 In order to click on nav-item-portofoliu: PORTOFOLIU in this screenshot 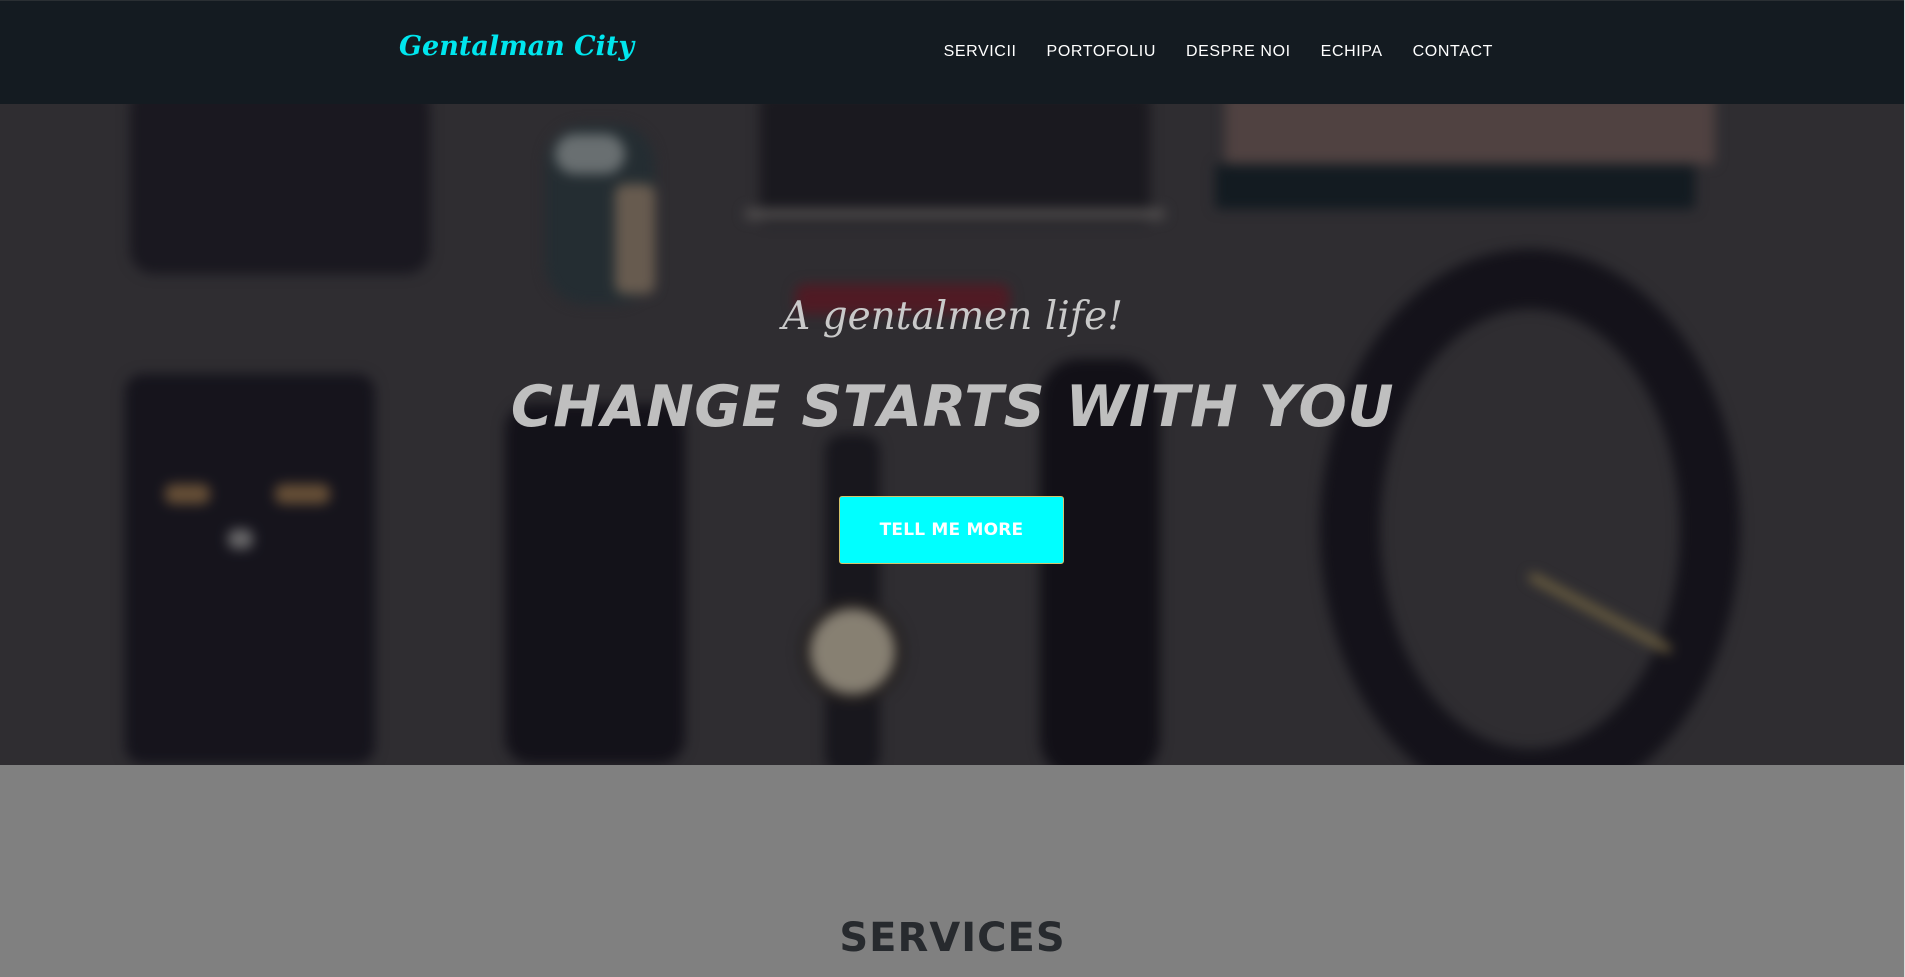, I will do `click(1101, 51)`.